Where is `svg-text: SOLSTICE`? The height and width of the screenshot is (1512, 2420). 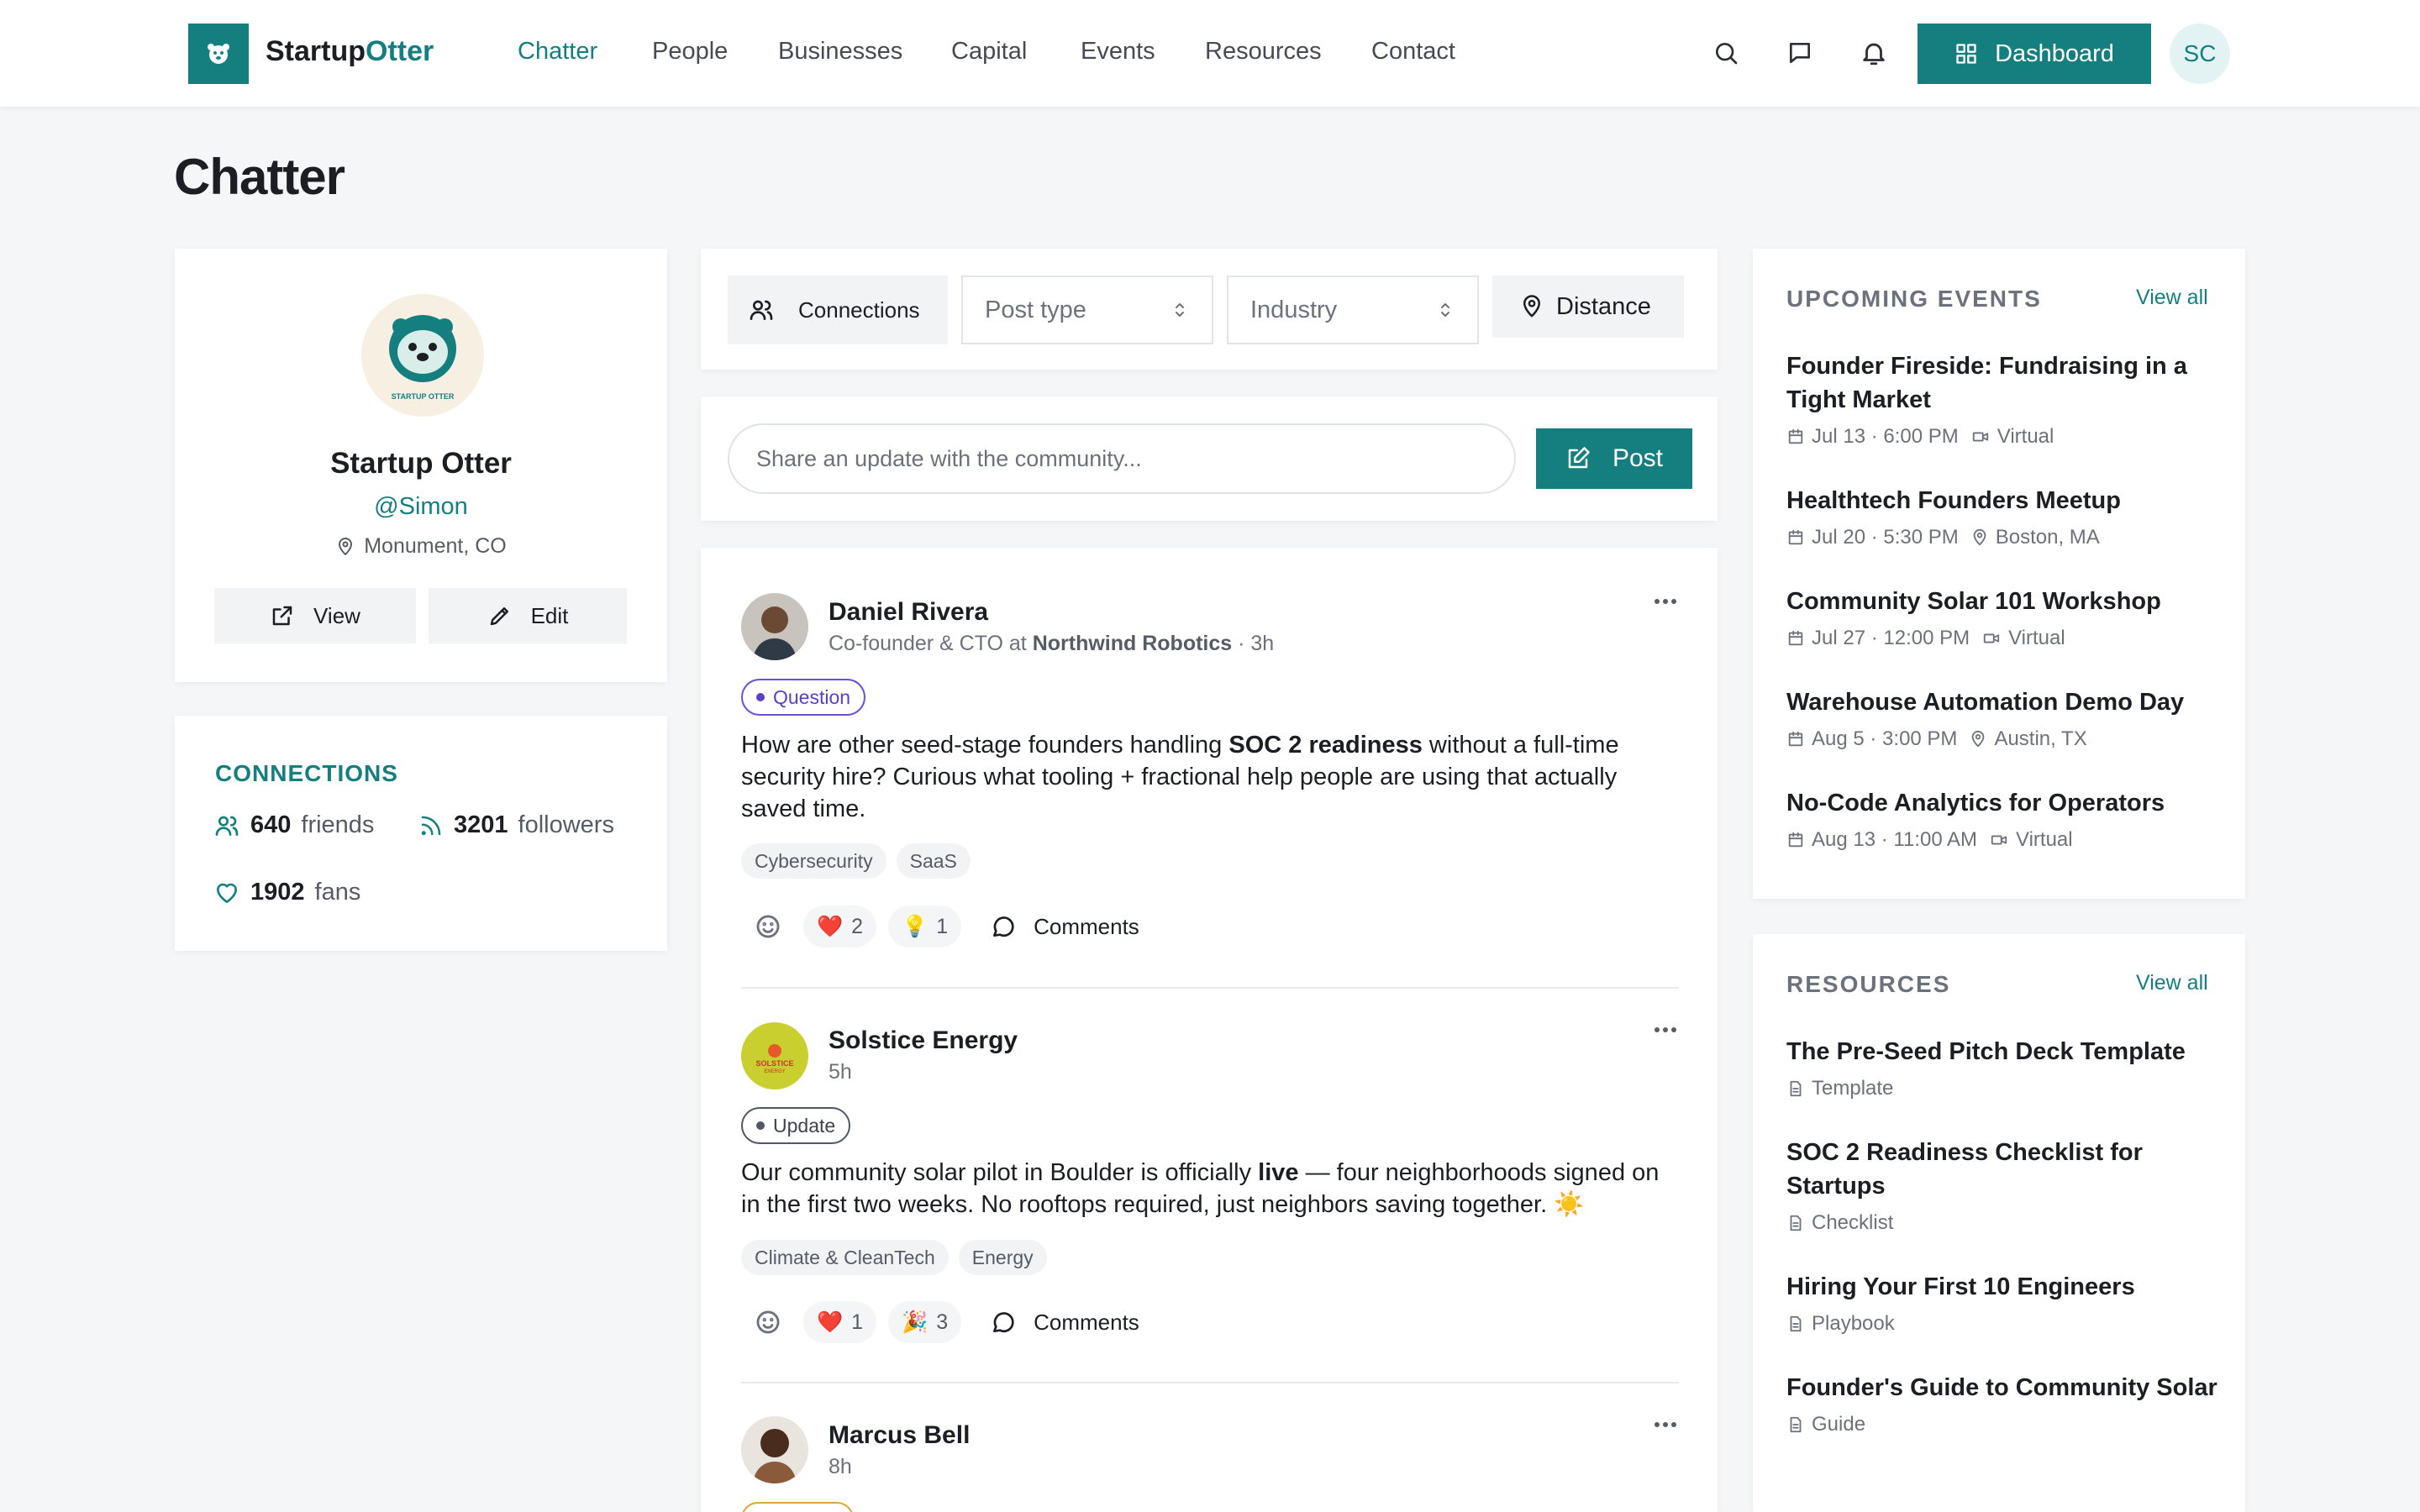
svg-text: SOLSTICE is located at coordinates (774, 1063).